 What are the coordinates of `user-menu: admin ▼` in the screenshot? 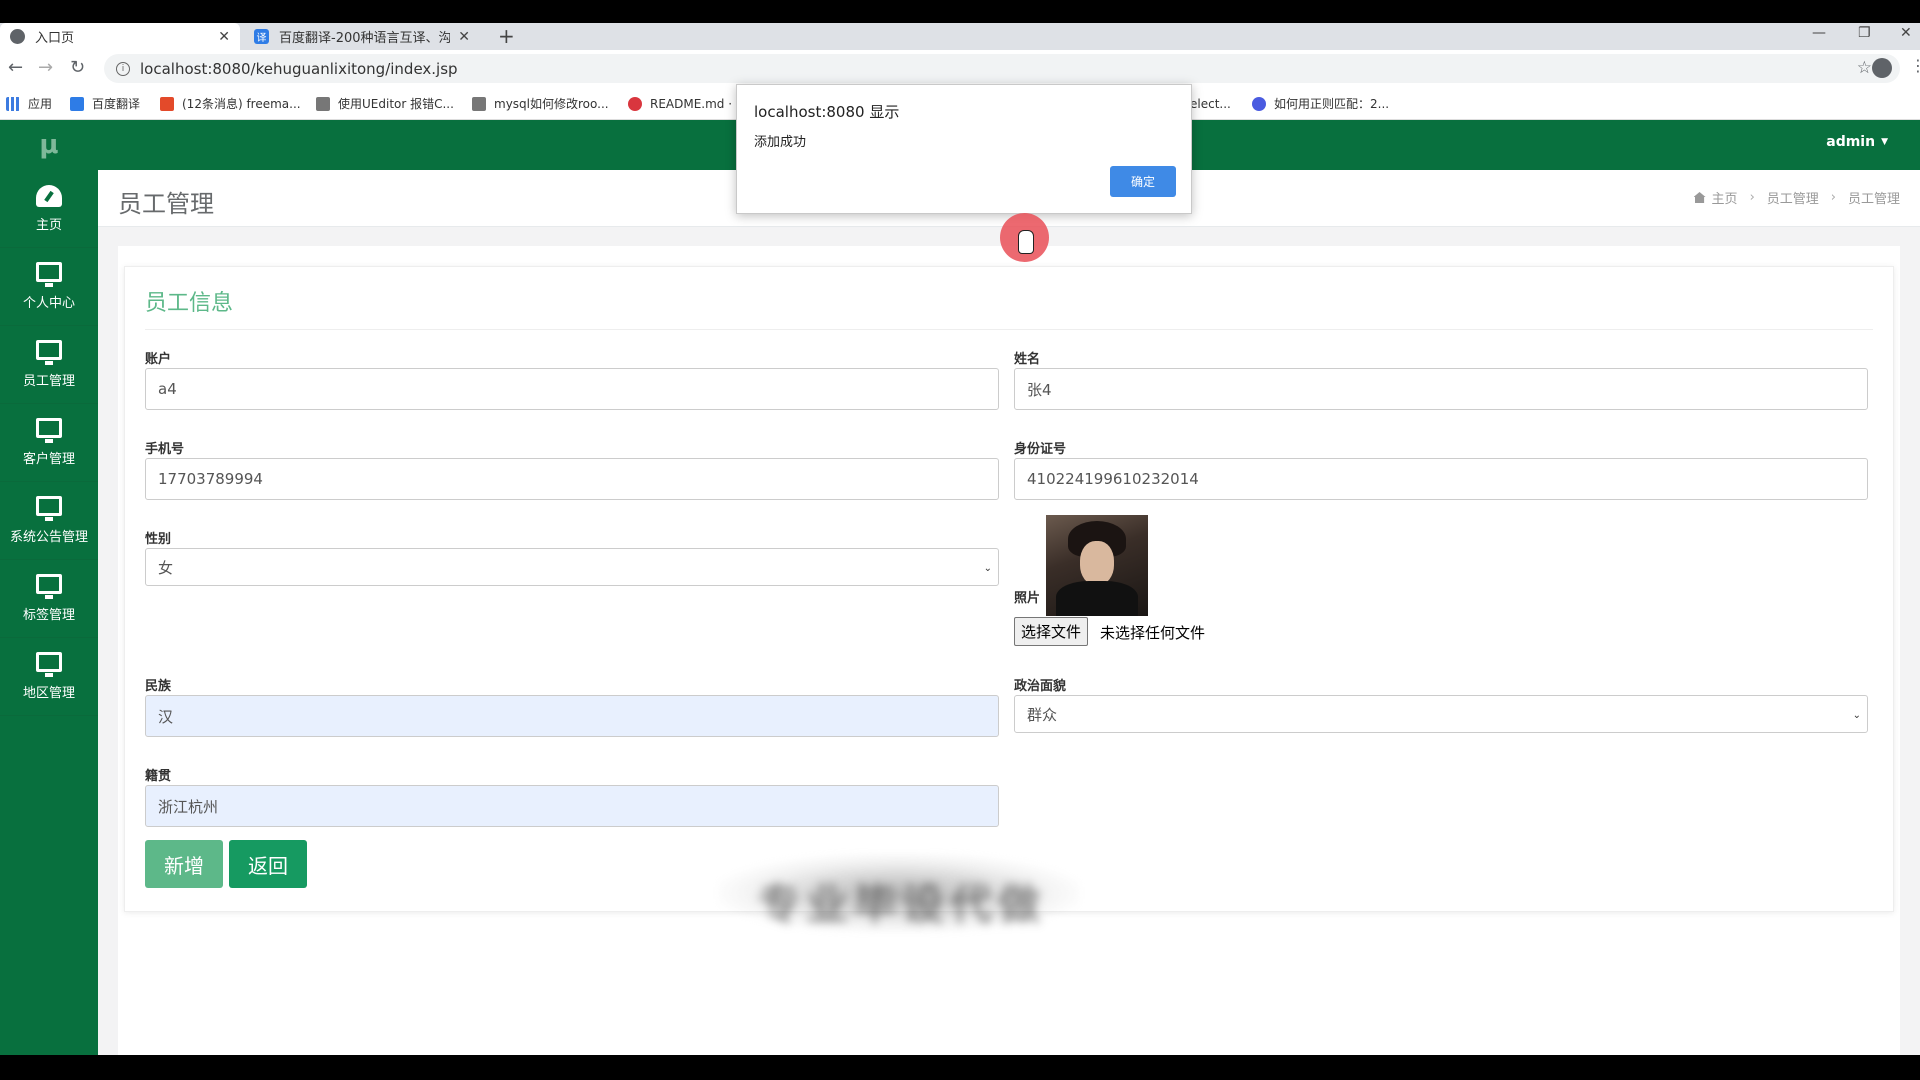 It's located at (1857, 141).